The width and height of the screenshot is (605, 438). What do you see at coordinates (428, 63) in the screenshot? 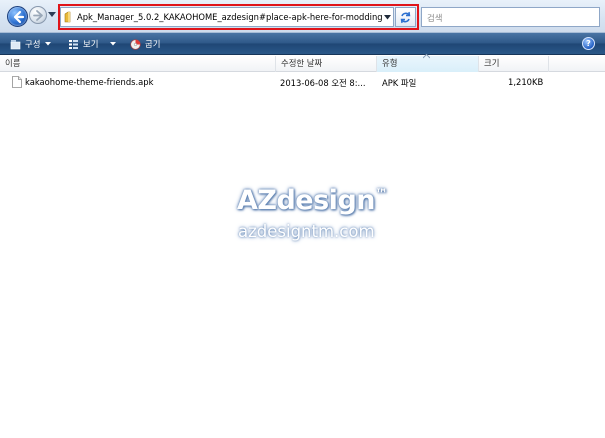
I see `column-type: 유형` at bounding box center [428, 63].